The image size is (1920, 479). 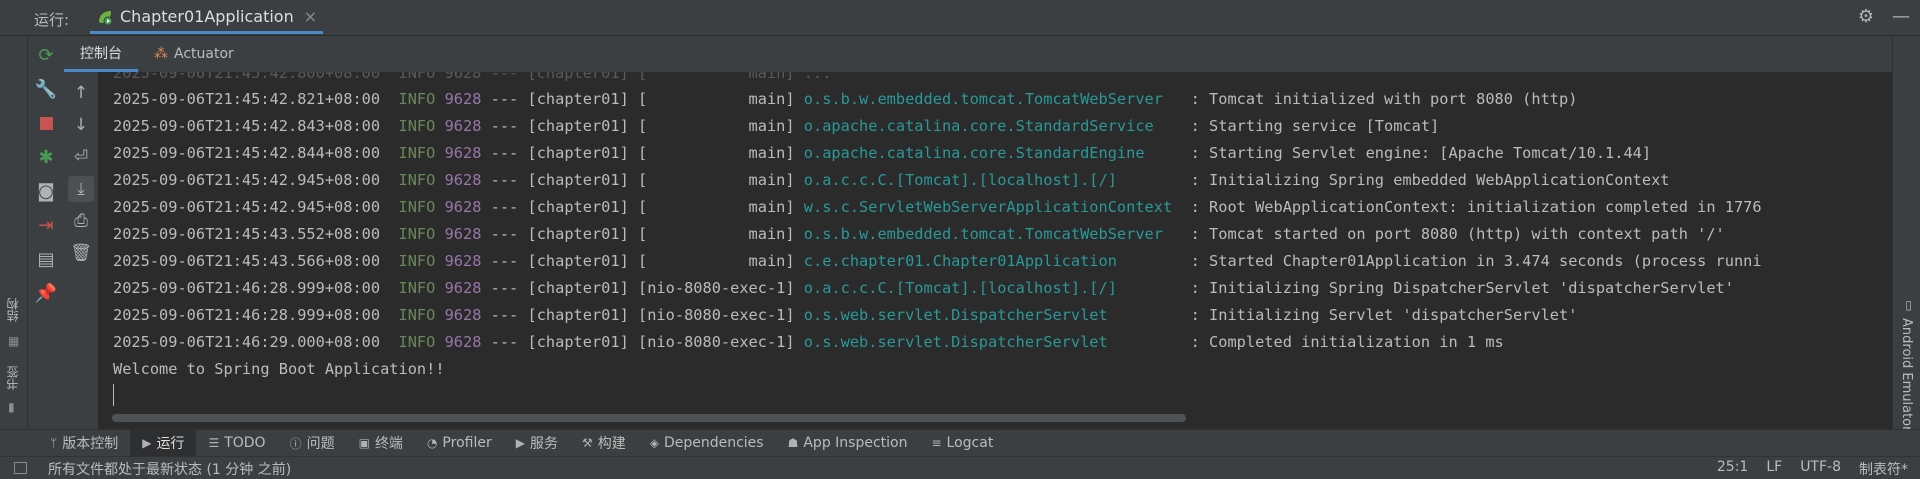 What do you see at coordinates (960, 467) in the screenshot?
I see `status-bar: 所有文件都处于最新状态 (1 分钟 之前) 25:1 LF UTF-8 制表符*` at bounding box center [960, 467].